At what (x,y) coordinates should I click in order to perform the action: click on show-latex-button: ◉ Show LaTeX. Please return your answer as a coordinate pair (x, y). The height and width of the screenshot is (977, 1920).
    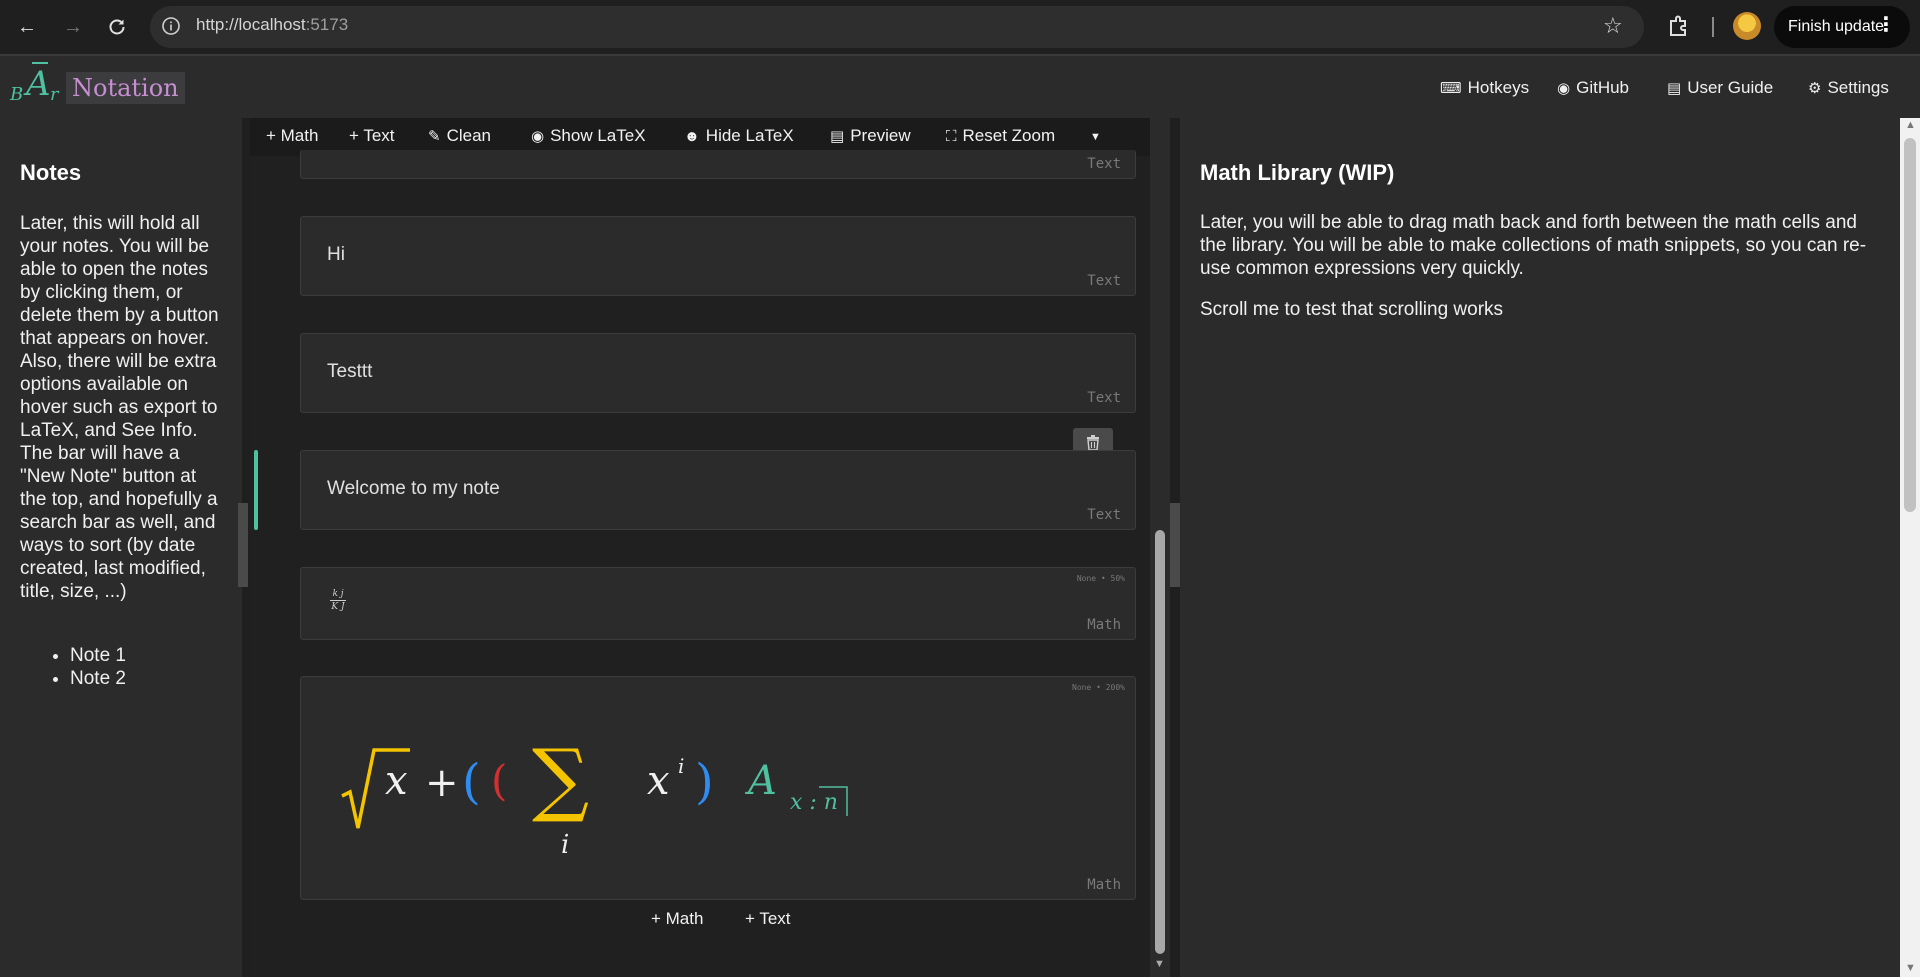
    Looking at the image, I should click on (588, 136).